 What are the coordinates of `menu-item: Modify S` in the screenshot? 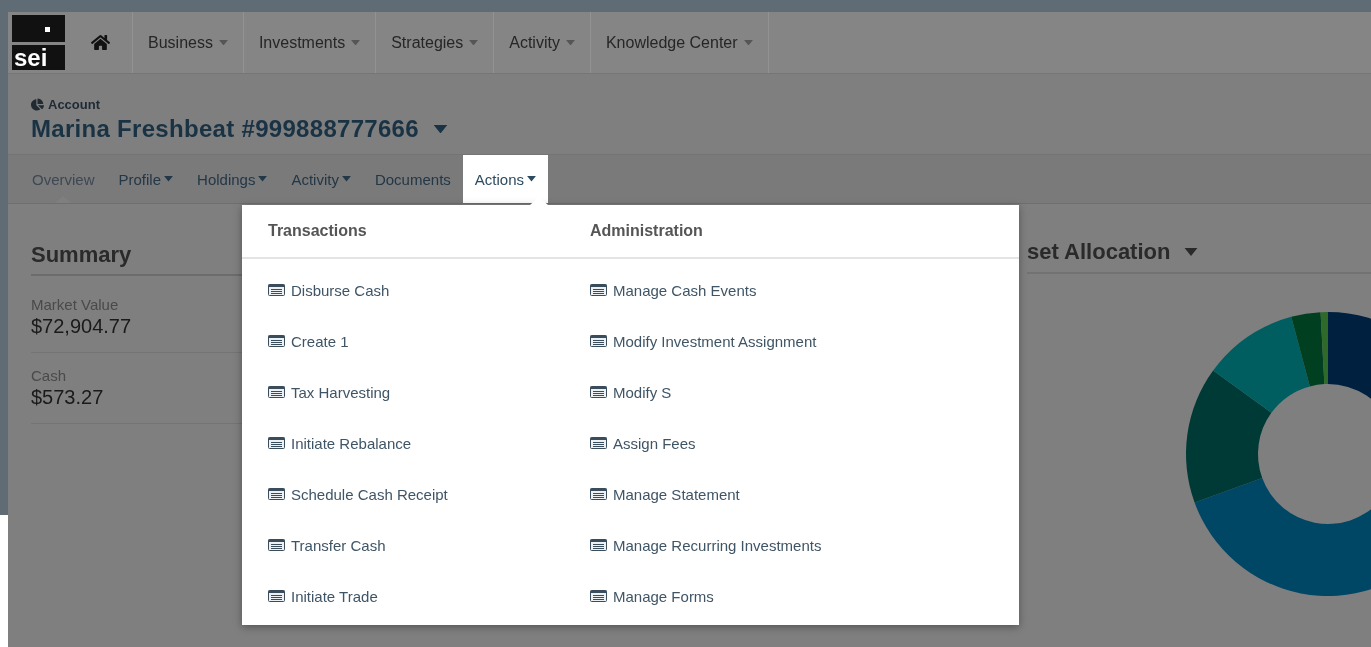 It's located at (631, 395).